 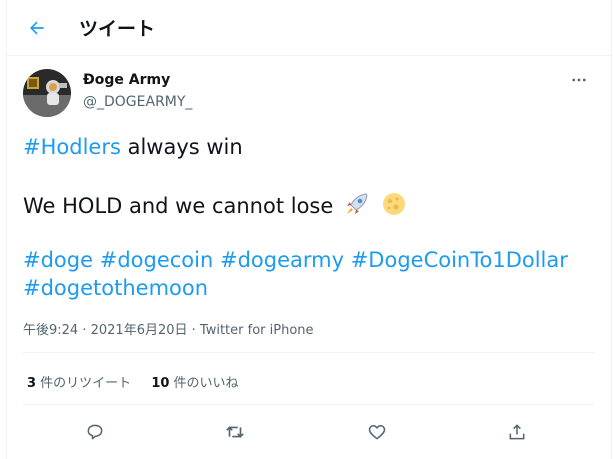 I want to click on reply-icon, so click(x=95, y=432).